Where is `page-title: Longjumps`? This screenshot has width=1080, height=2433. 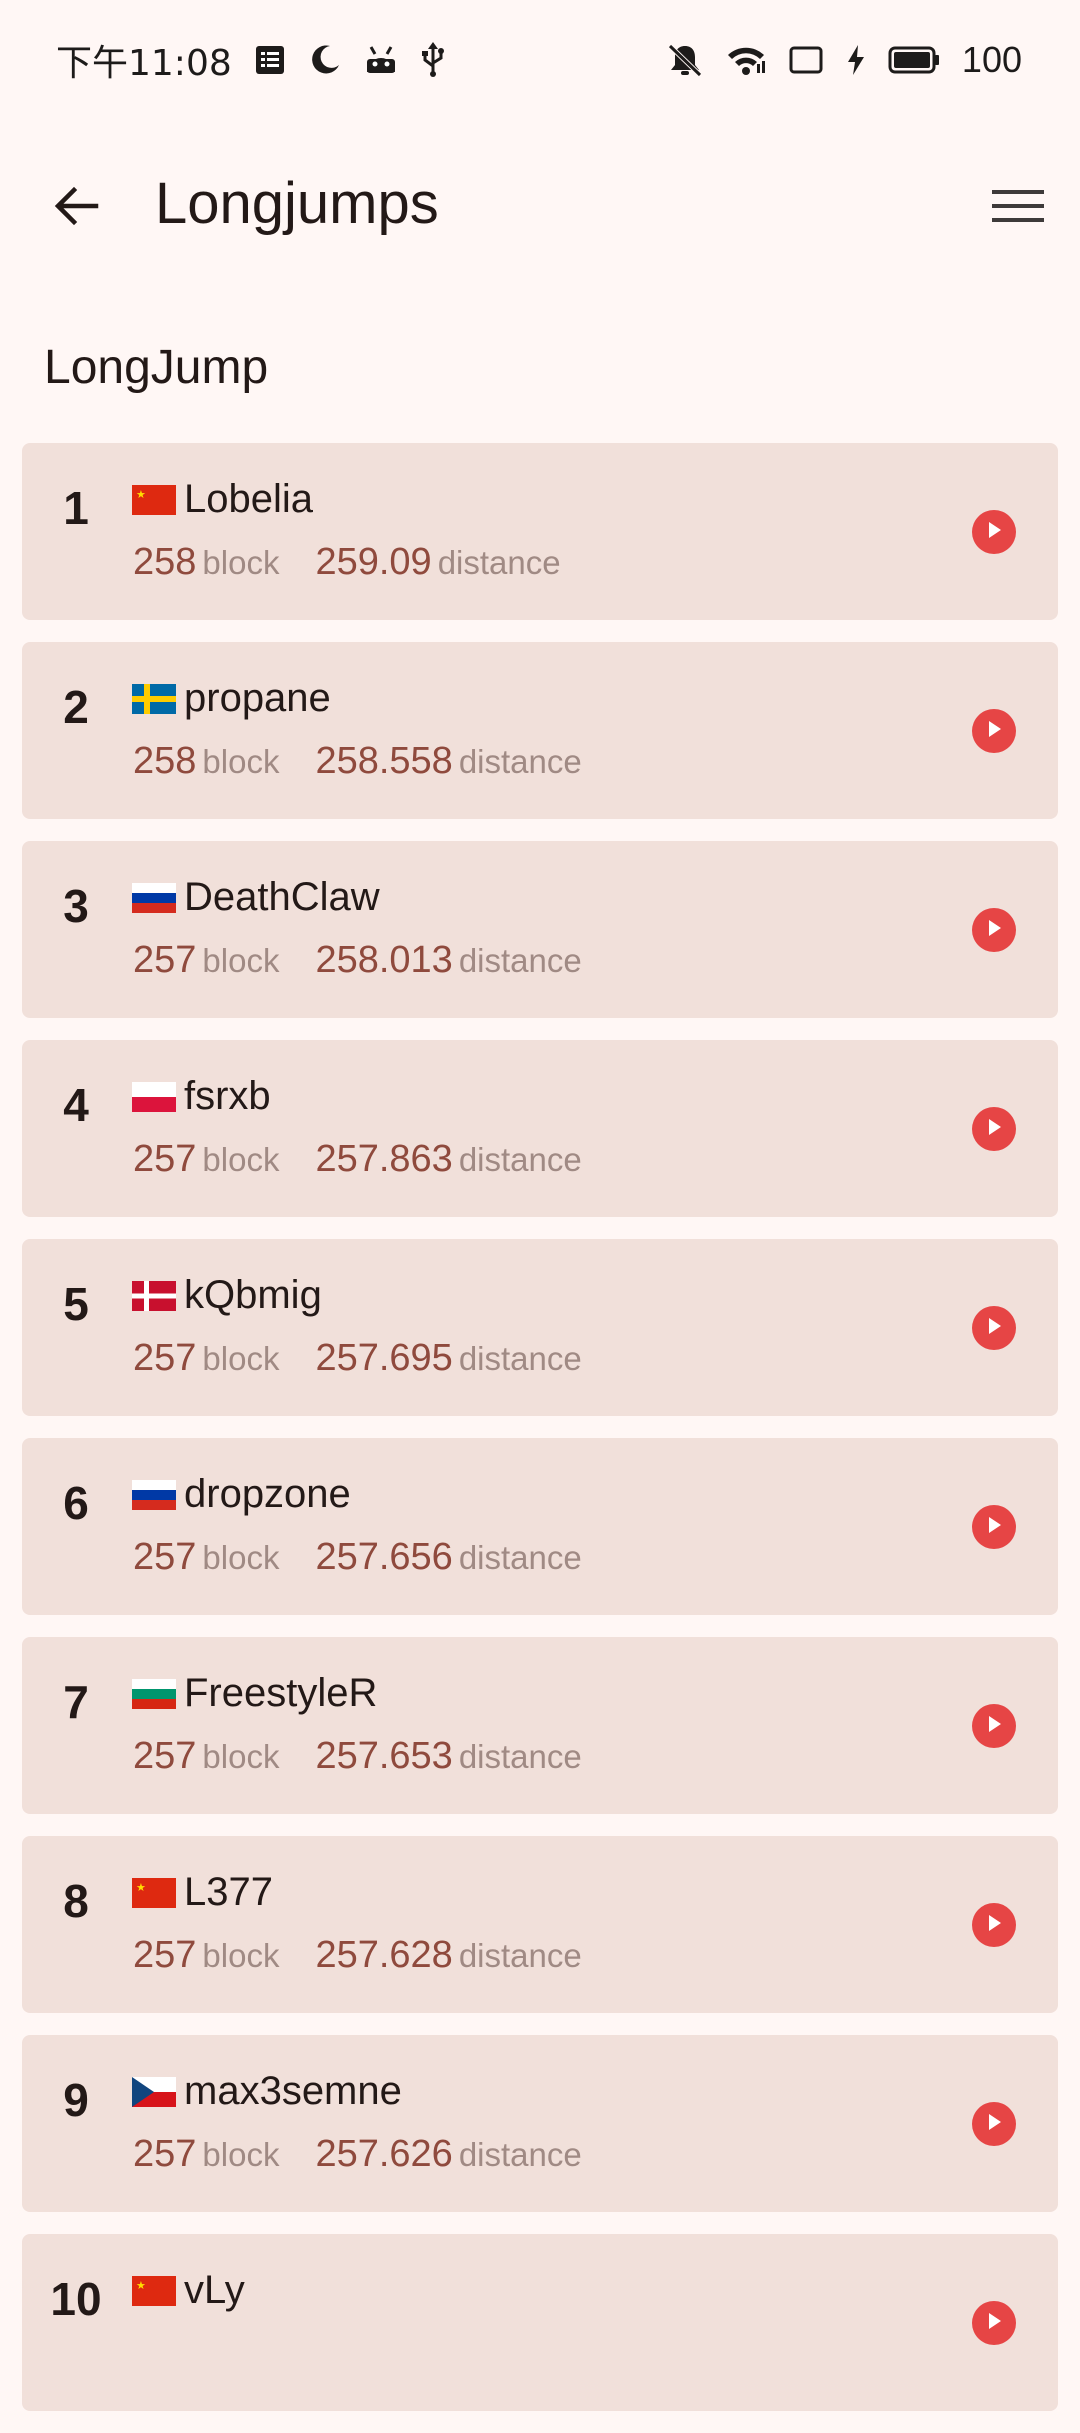 page-title: Longjumps is located at coordinates (297, 203).